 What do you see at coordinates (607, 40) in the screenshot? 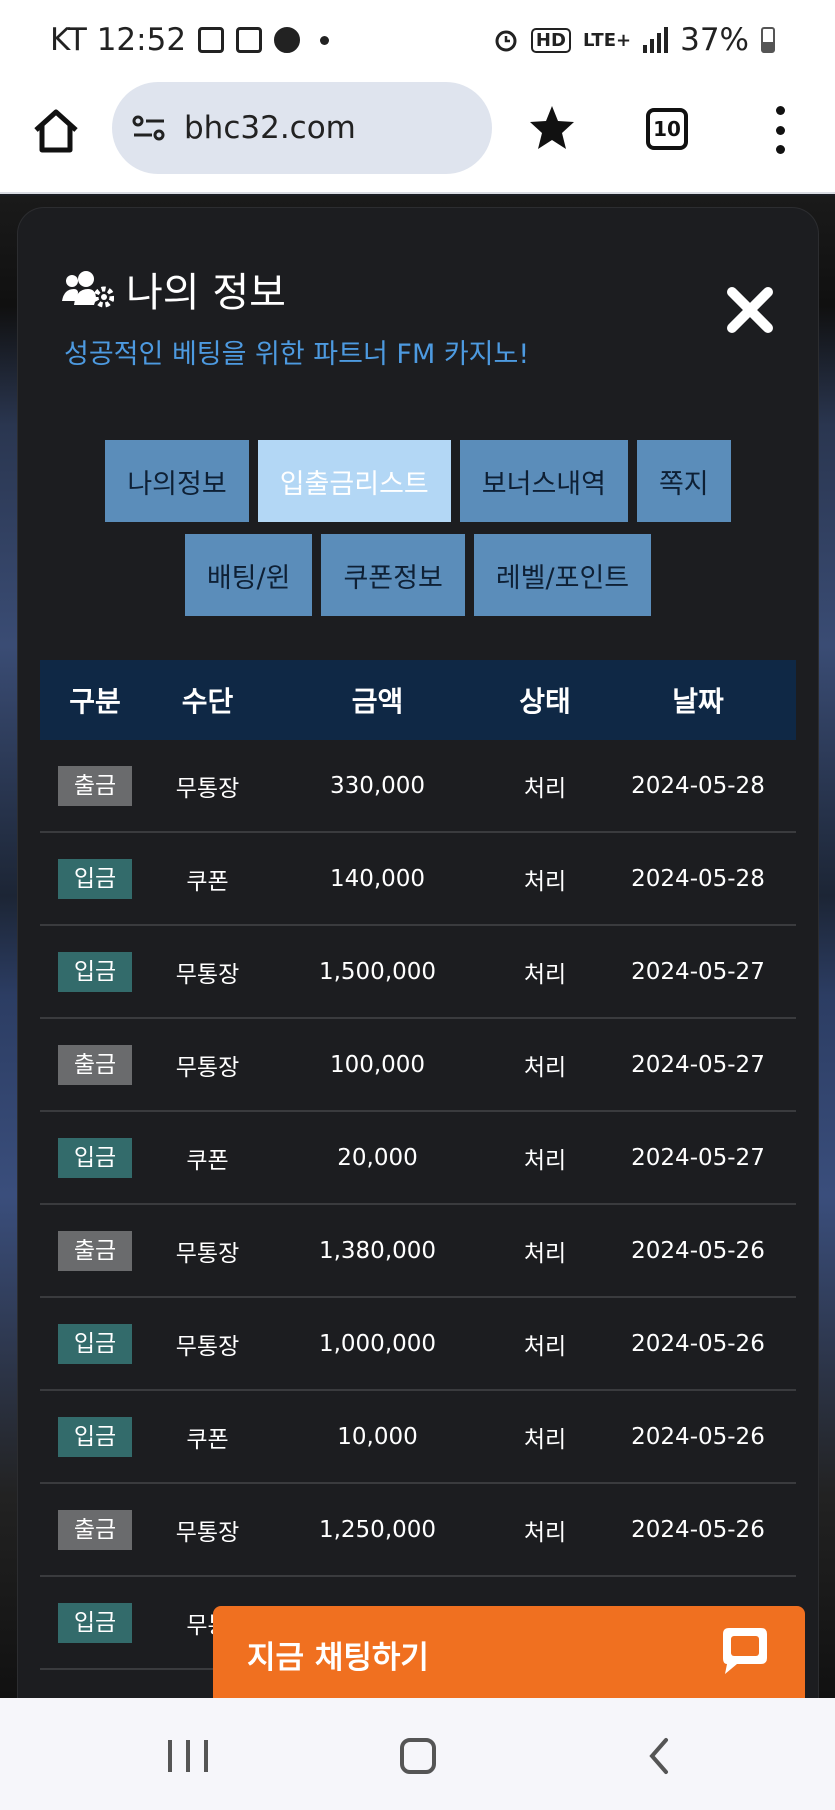
I see `lte-icon: LTE+` at bounding box center [607, 40].